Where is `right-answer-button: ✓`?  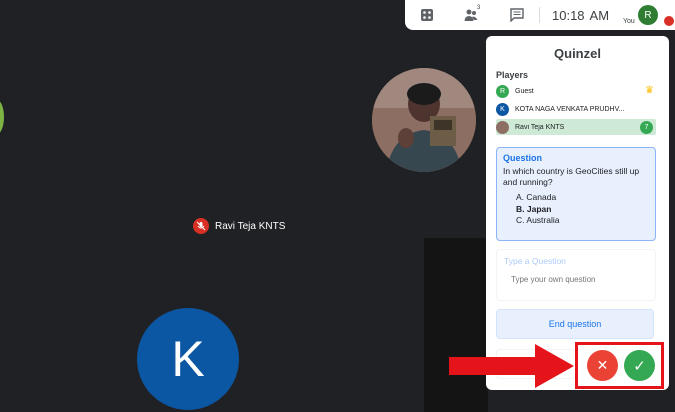
right-answer-button: ✓ is located at coordinates (639, 365).